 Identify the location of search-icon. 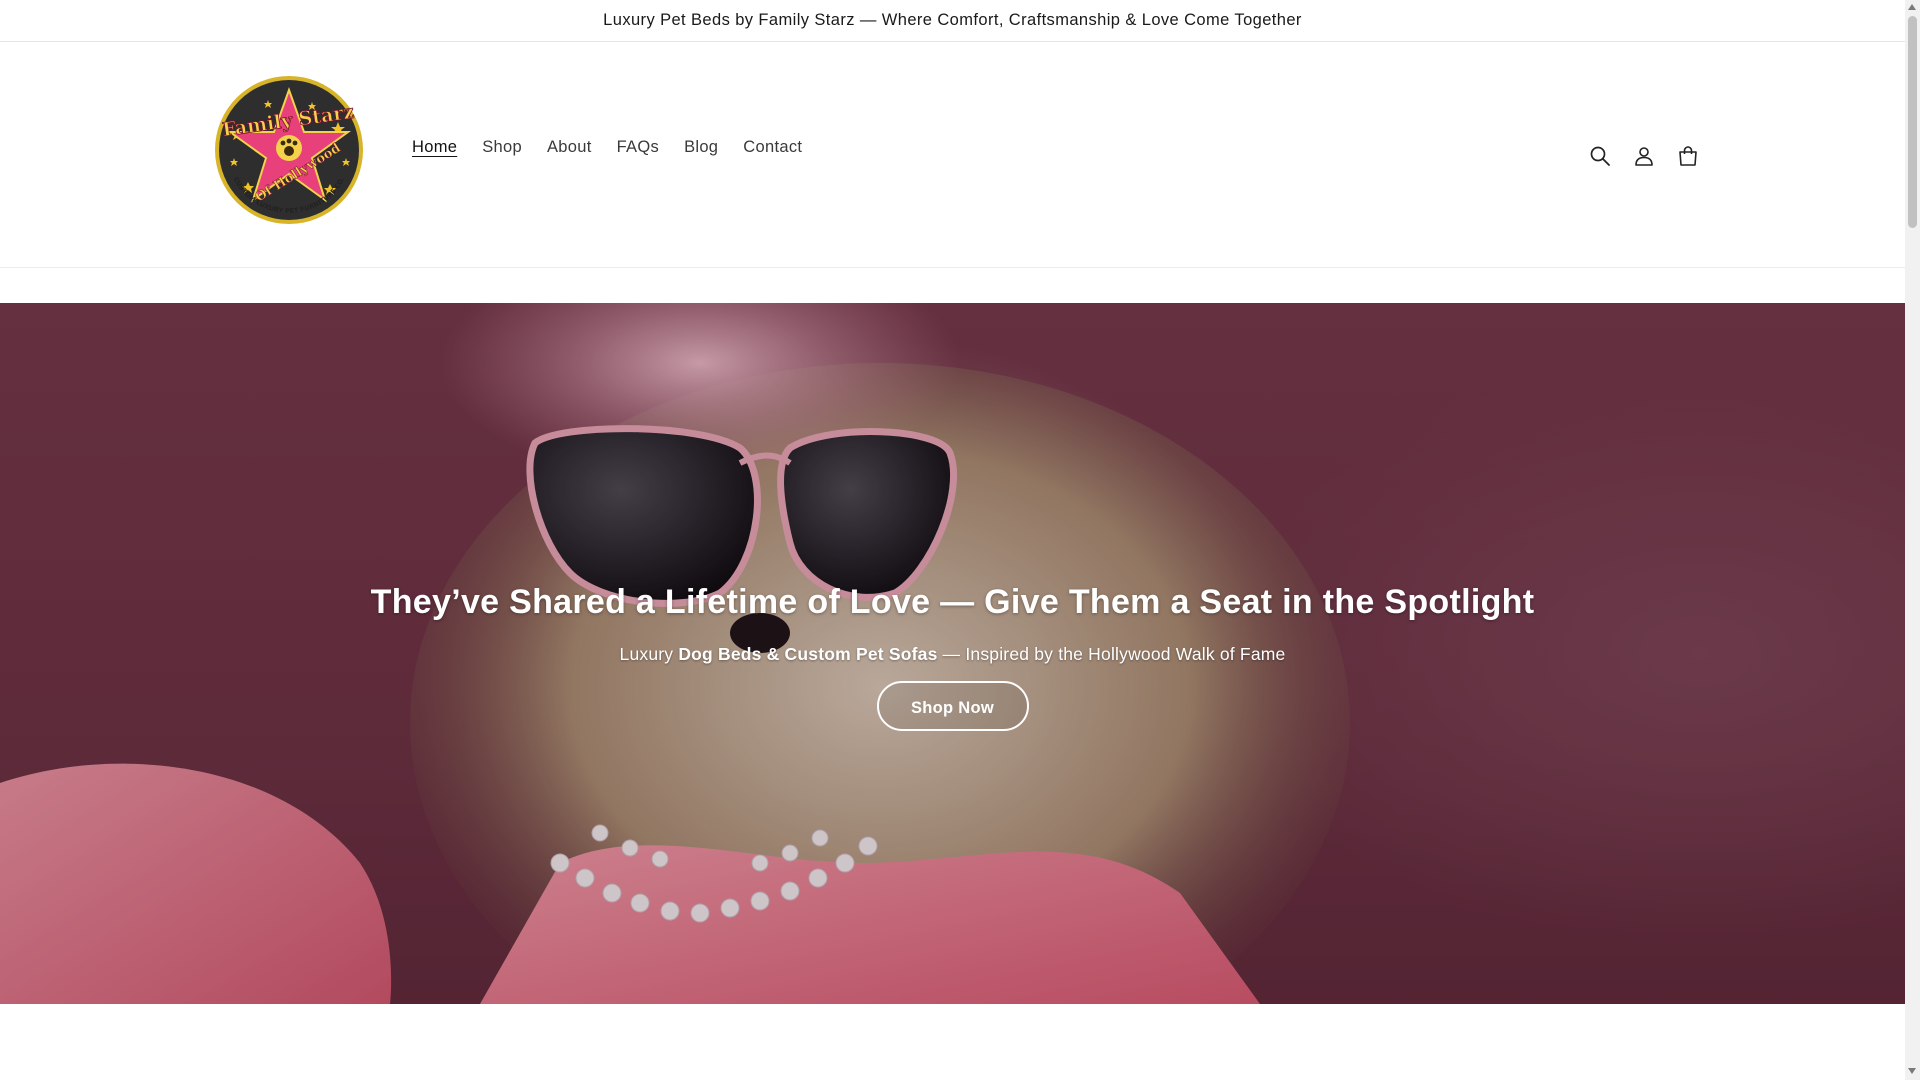
(1600, 156).